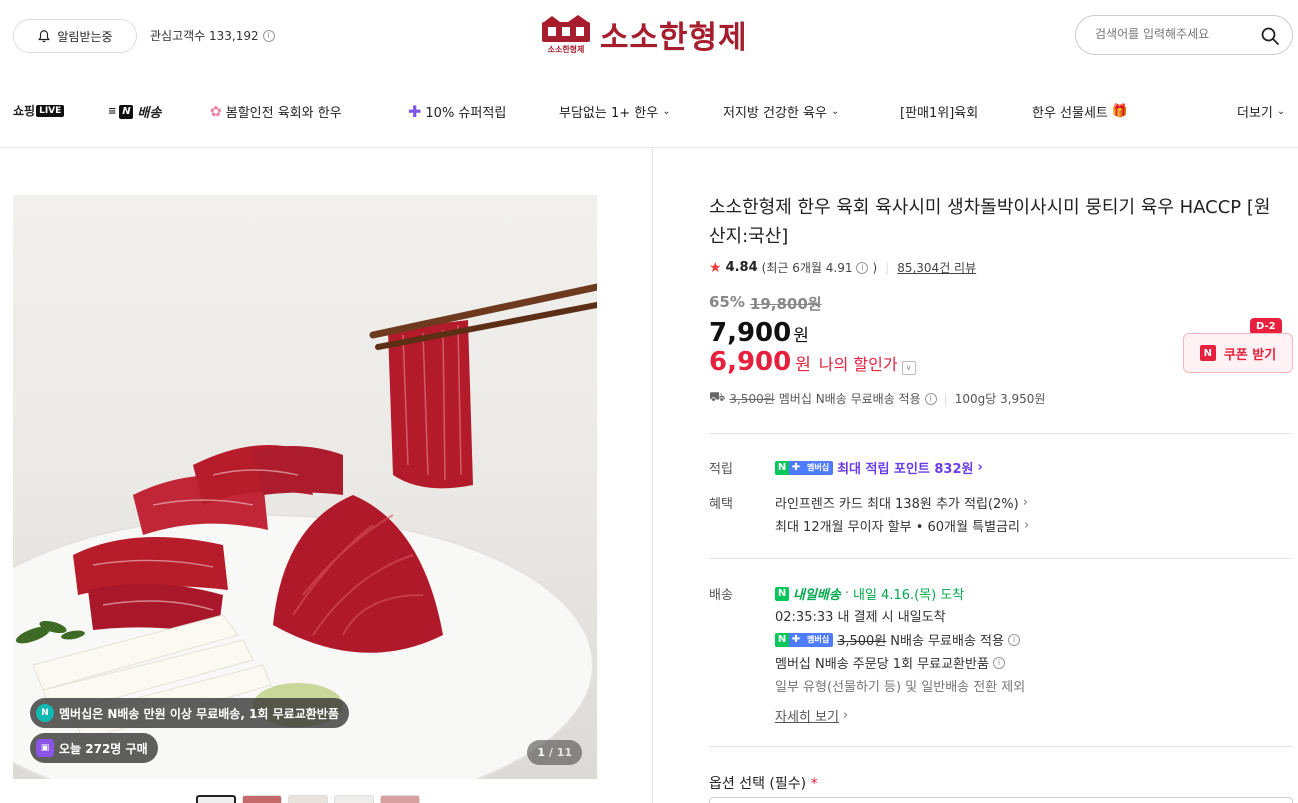 The height and width of the screenshot is (803, 1298). I want to click on my-price-label: 나의 할인가, so click(858, 364).